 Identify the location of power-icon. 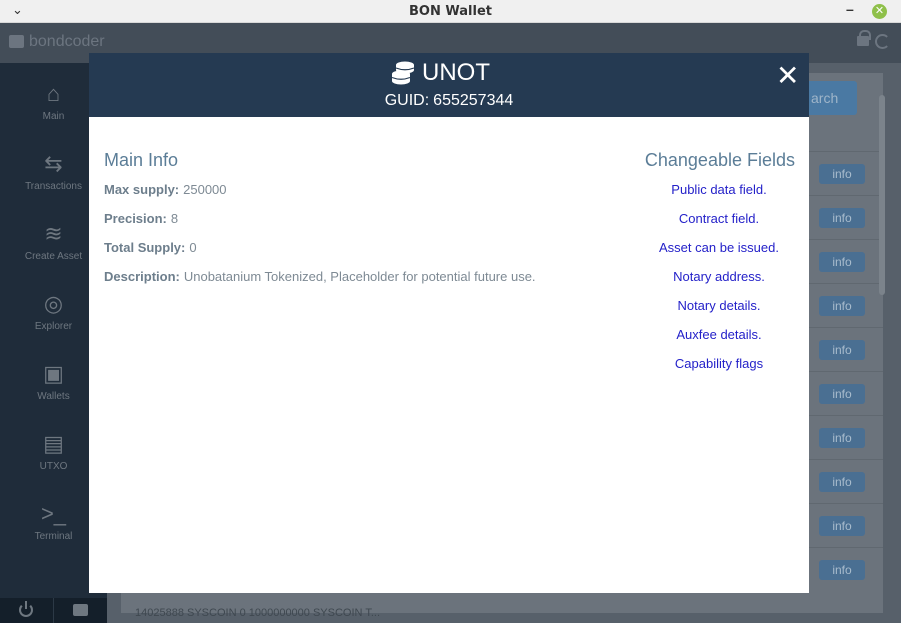
(26, 609).